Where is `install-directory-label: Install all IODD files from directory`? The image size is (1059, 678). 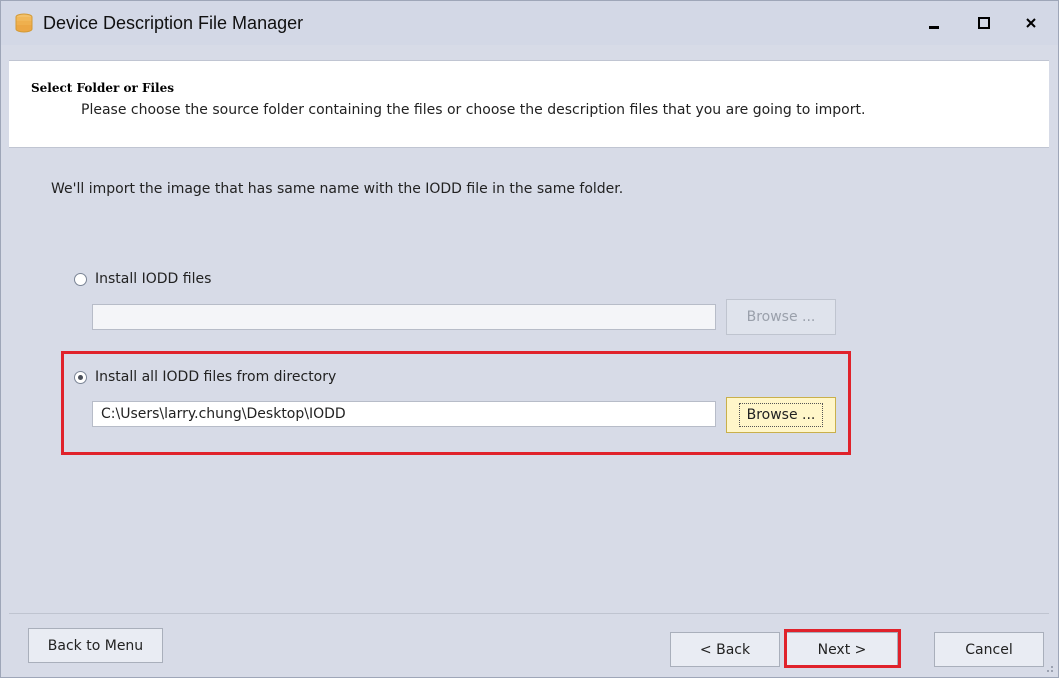 install-directory-label: Install all IODD files from directory is located at coordinates (215, 377).